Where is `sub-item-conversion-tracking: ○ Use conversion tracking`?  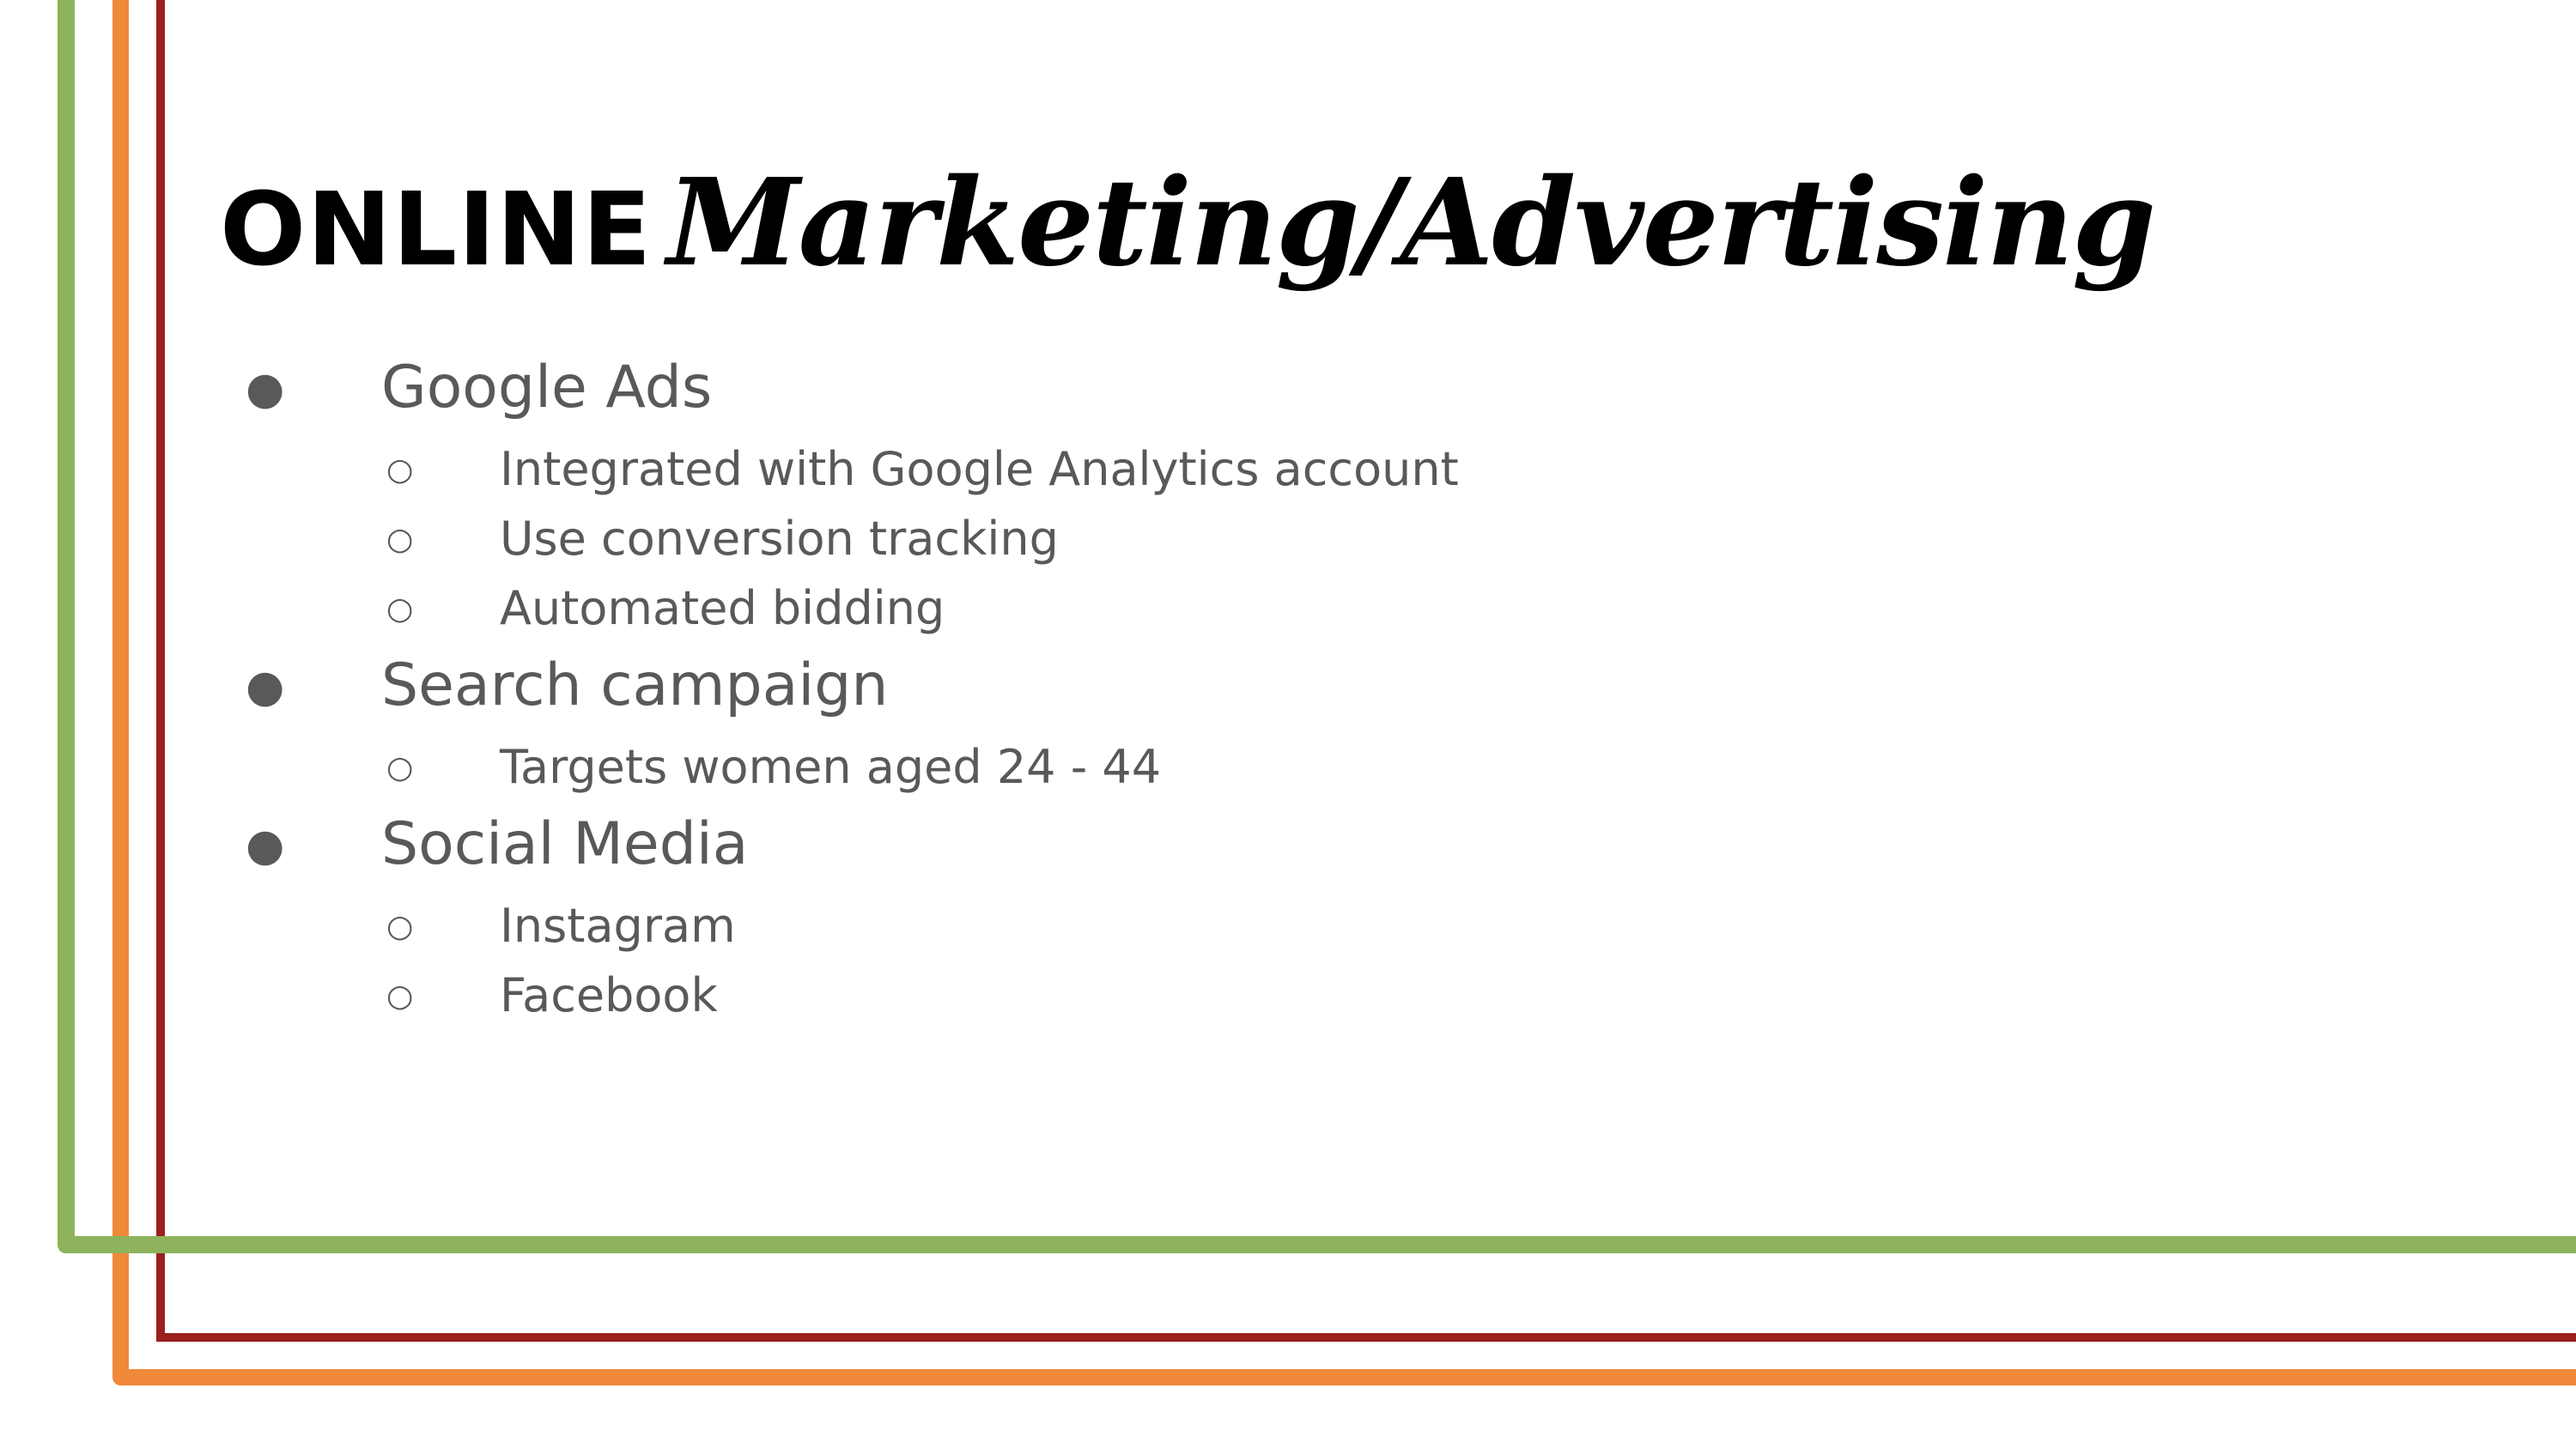 sub-item-conversion-tracking: ○ Use conversion tracking is located at coordinates (722, 539).